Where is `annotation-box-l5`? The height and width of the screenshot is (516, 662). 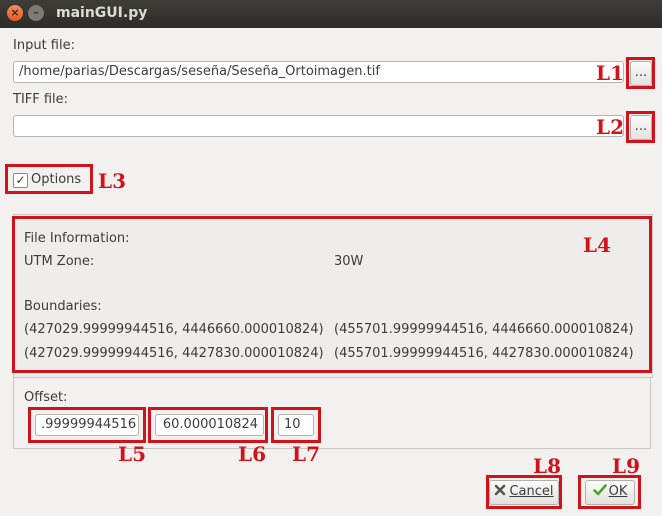
annotation-box-l5 is located at coordinates (87, 425).